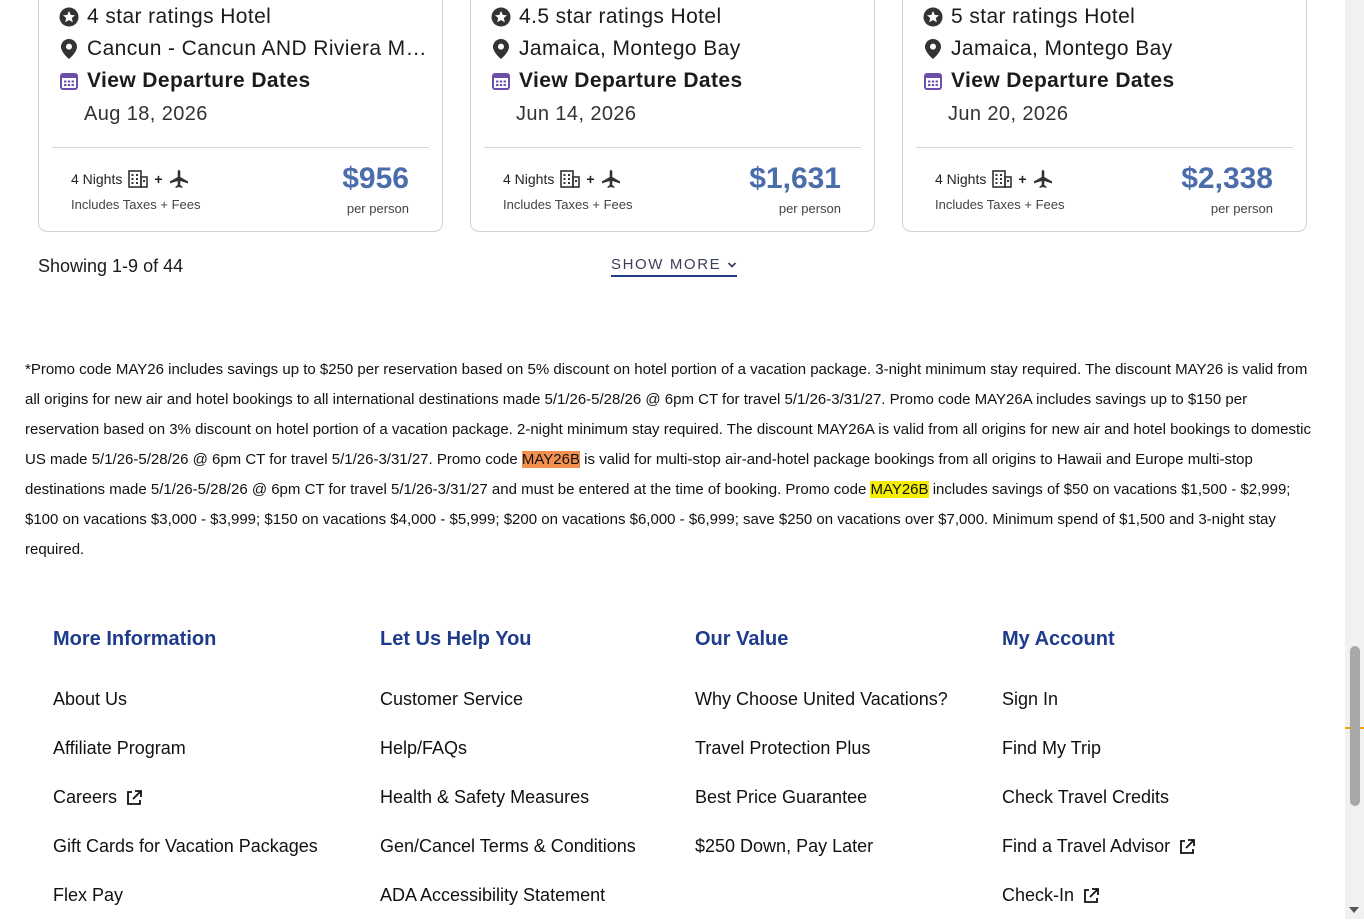  What do you see at coordinates (783, 748) in the screenshot?
I see `link-label: Travel Protection Plus` at bounding box center [783, 748].